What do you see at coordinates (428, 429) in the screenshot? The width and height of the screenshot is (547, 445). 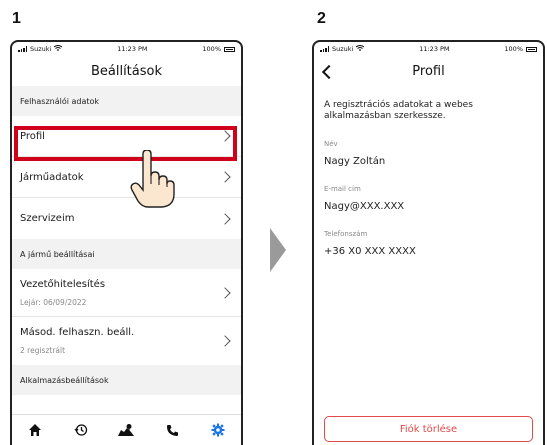 I see `delete-account-button: Fiók törlése` at bounding box center [428, 429].